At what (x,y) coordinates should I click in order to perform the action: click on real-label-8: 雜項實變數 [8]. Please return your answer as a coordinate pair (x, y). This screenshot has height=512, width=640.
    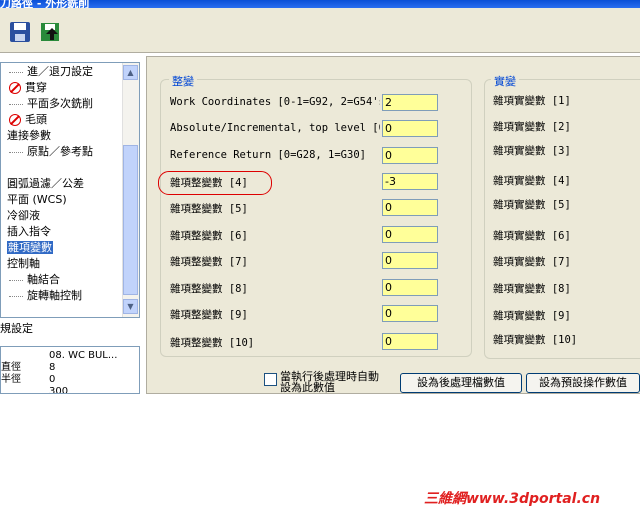
    Looking at the image, I should click on (532, 289).